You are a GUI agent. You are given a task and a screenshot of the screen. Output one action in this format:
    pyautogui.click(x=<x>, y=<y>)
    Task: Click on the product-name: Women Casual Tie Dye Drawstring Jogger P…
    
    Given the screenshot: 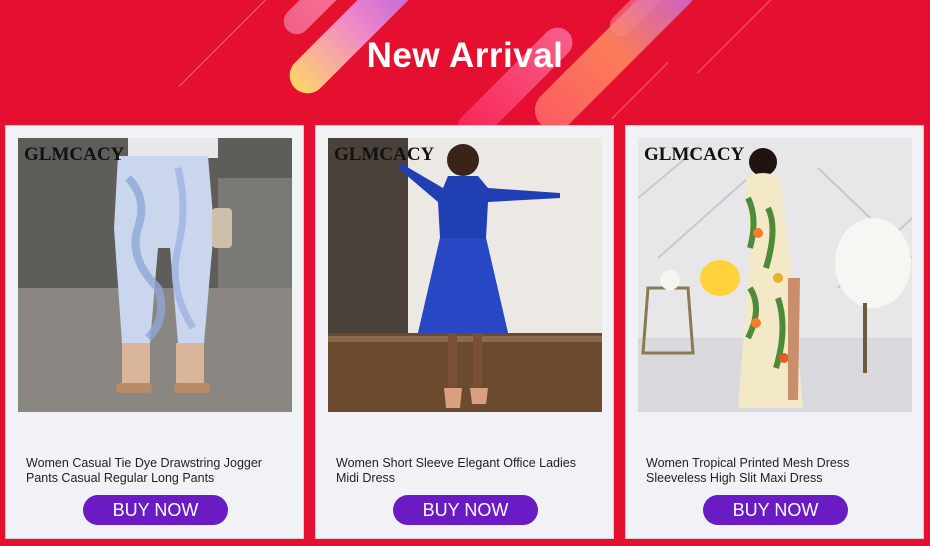 What is the action you would take?
    pyautogui.click(x=157, y=471)
    